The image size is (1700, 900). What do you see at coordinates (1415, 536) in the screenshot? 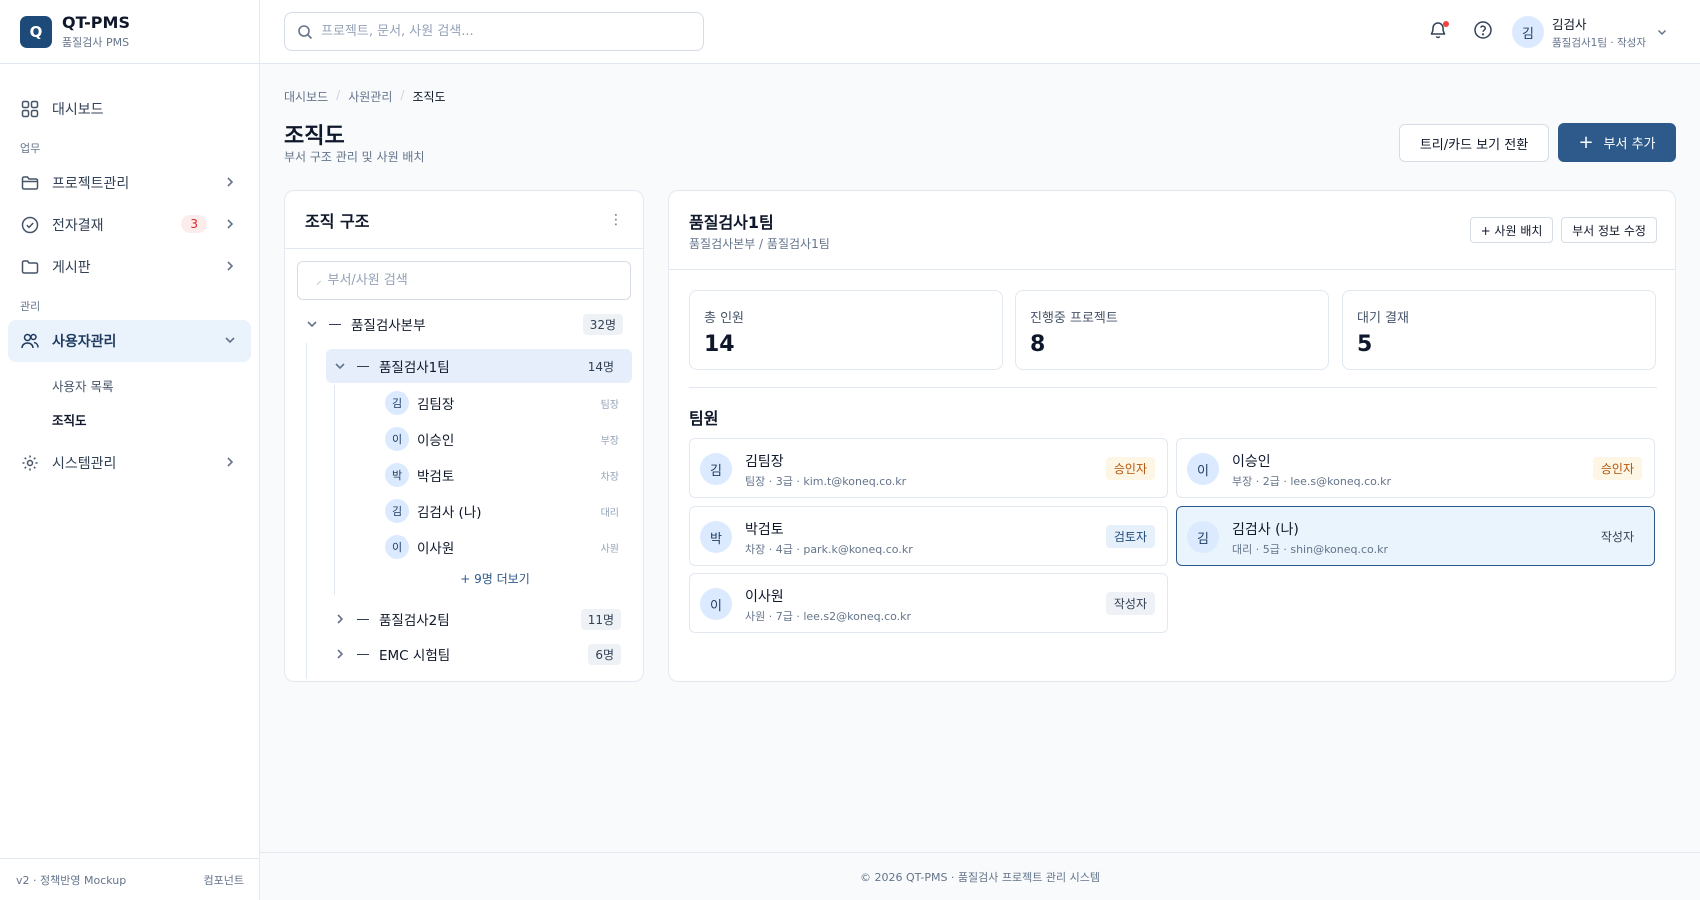
I see `member-card-selected: 김 김검사 (나) 대리 · 5급 · shin@koneq.co.kr 작성자` at bounding box center [1415, 536].